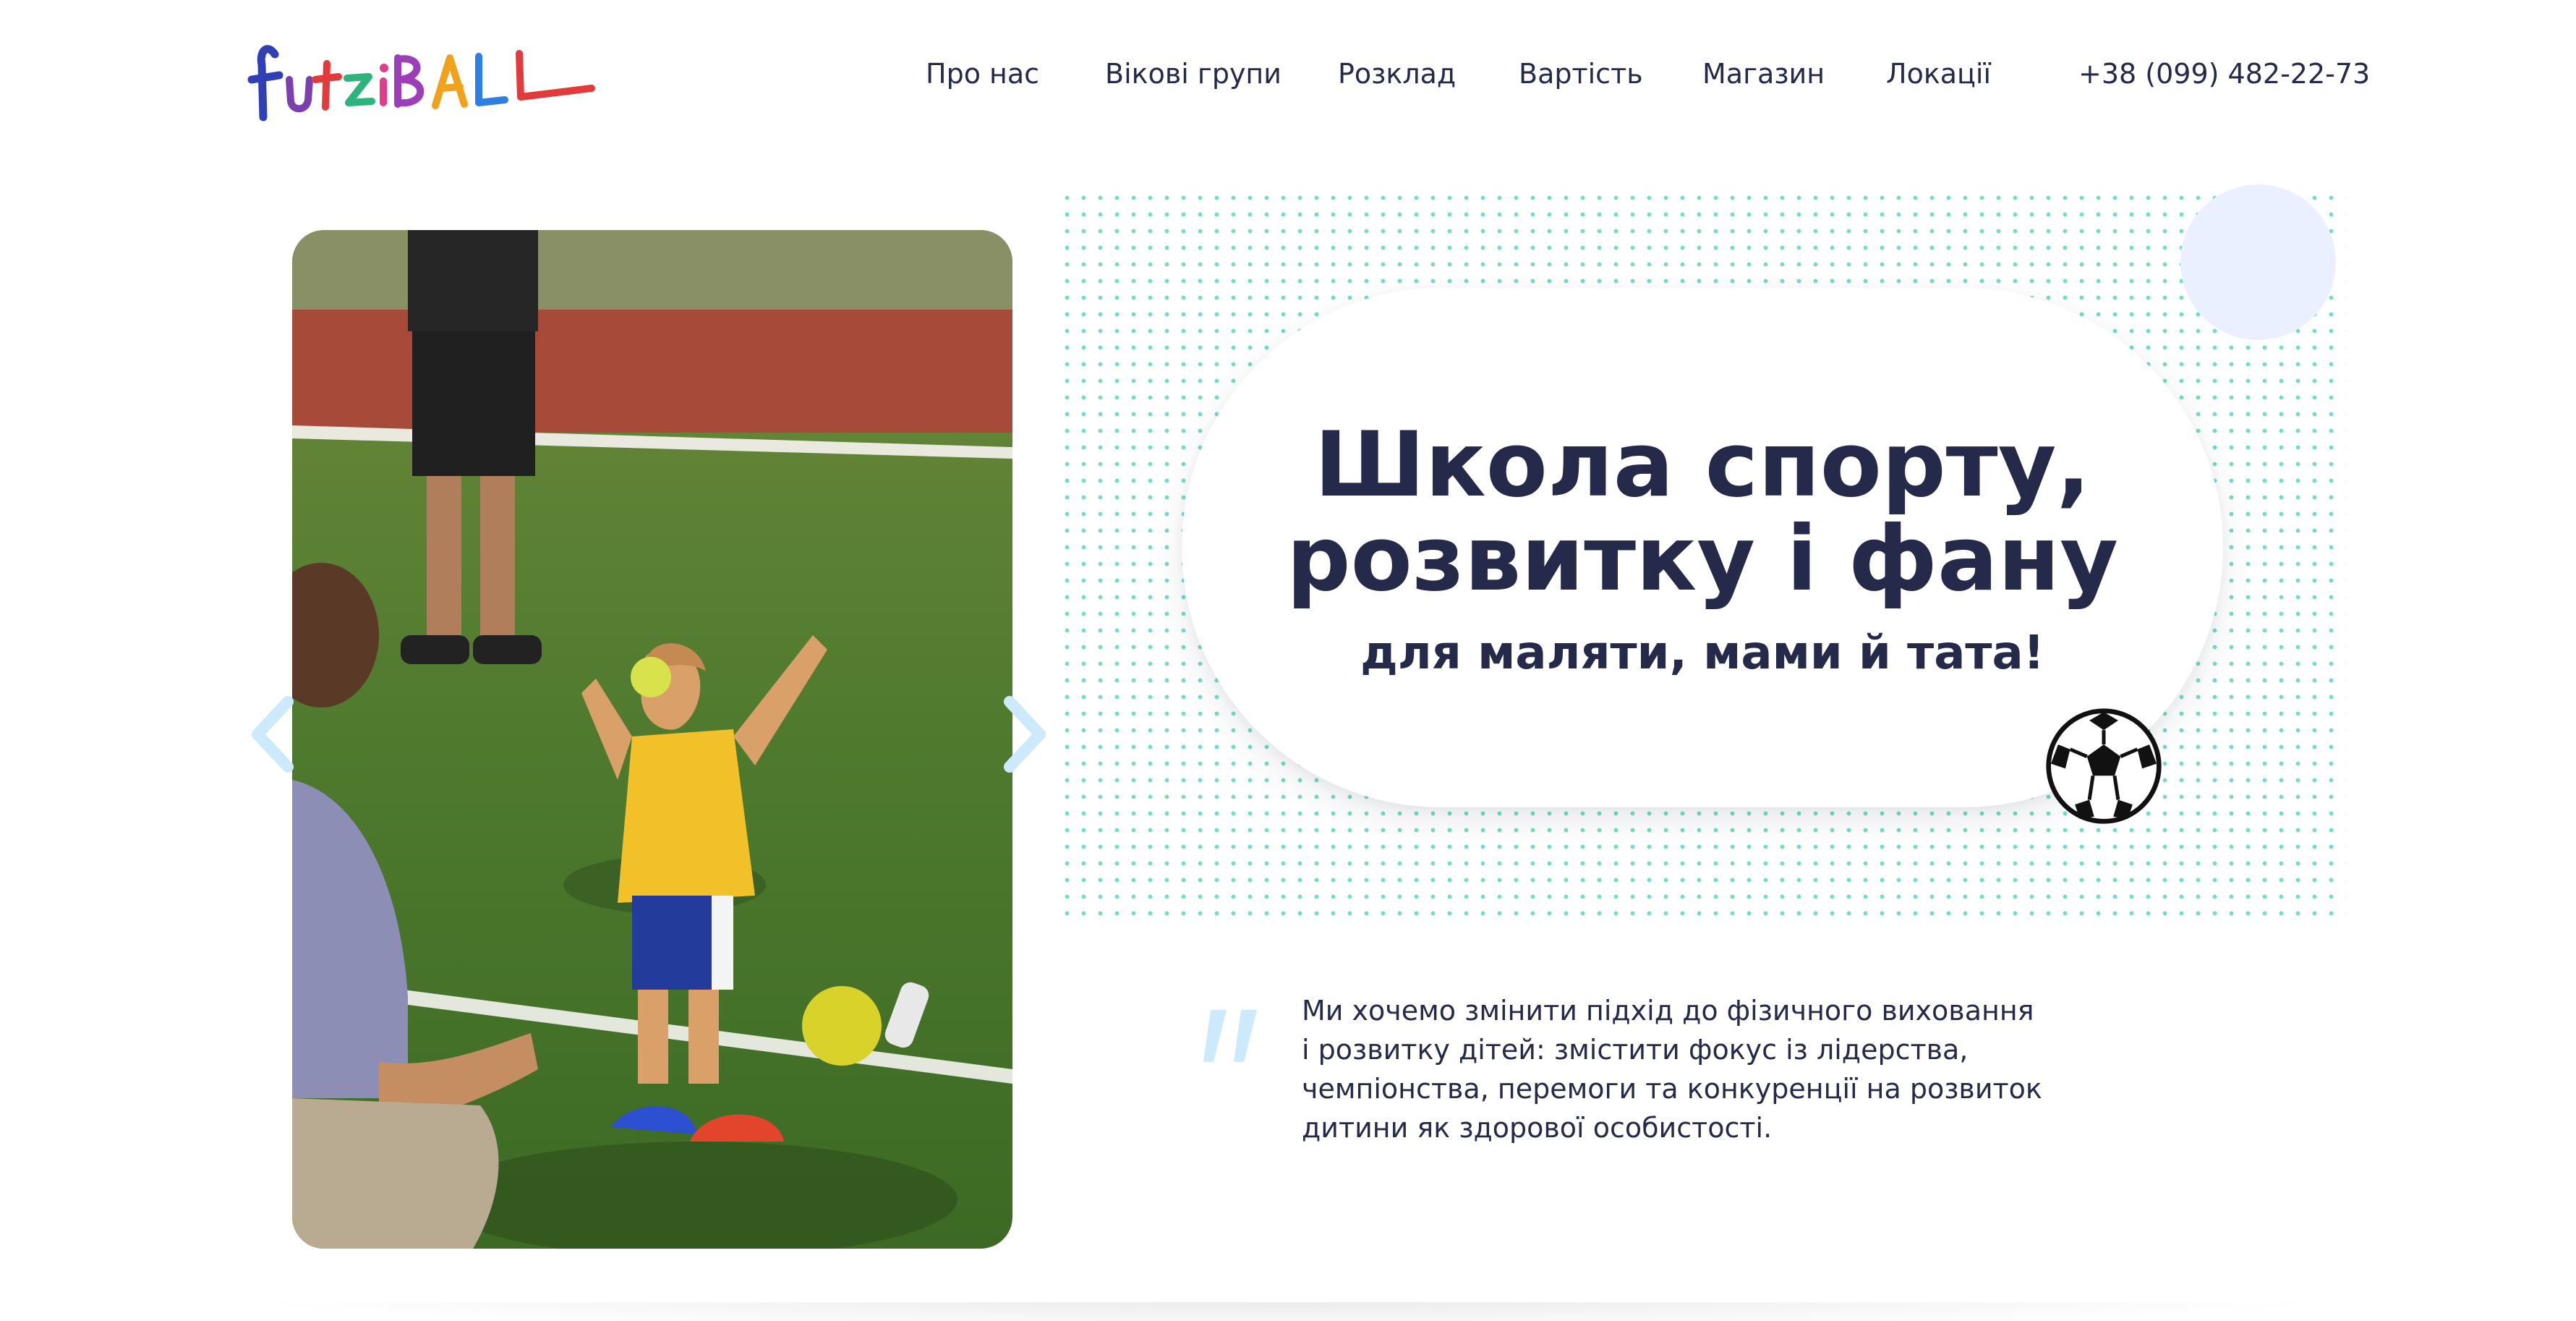 The height and width of the screenshot is (1321, 2576). Describe the element at coordinates (1193, 74) in the screenshot. I see `nav-item-age-groups: Вікові групи` at that location.